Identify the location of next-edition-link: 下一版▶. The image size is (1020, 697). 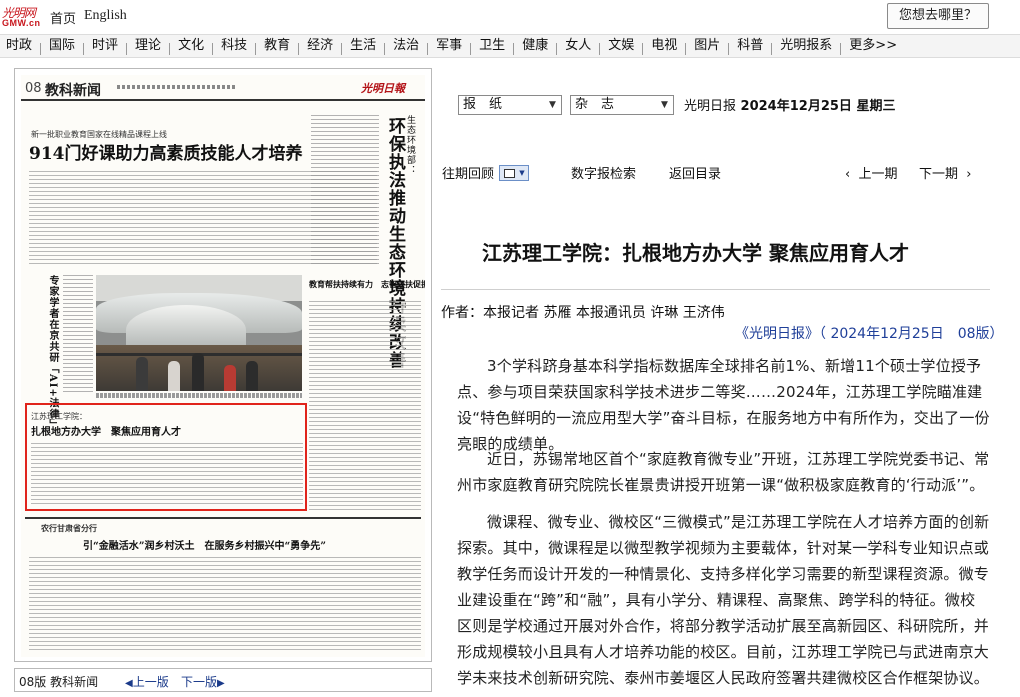
(203, 681).